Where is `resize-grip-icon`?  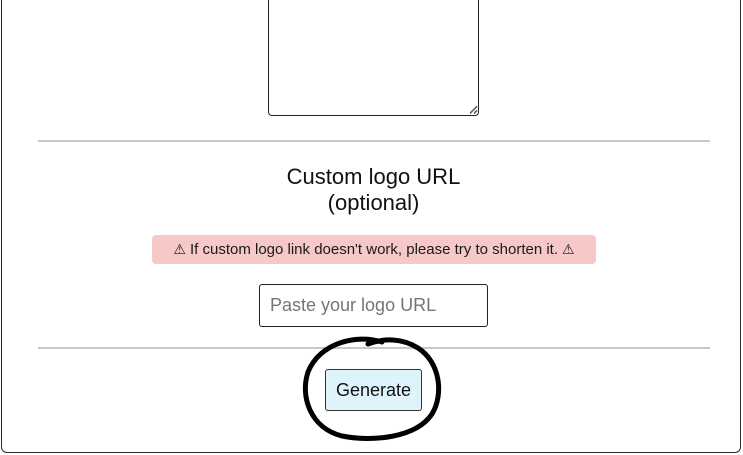 resize-grip-icon is located at coordinates (473, 109).